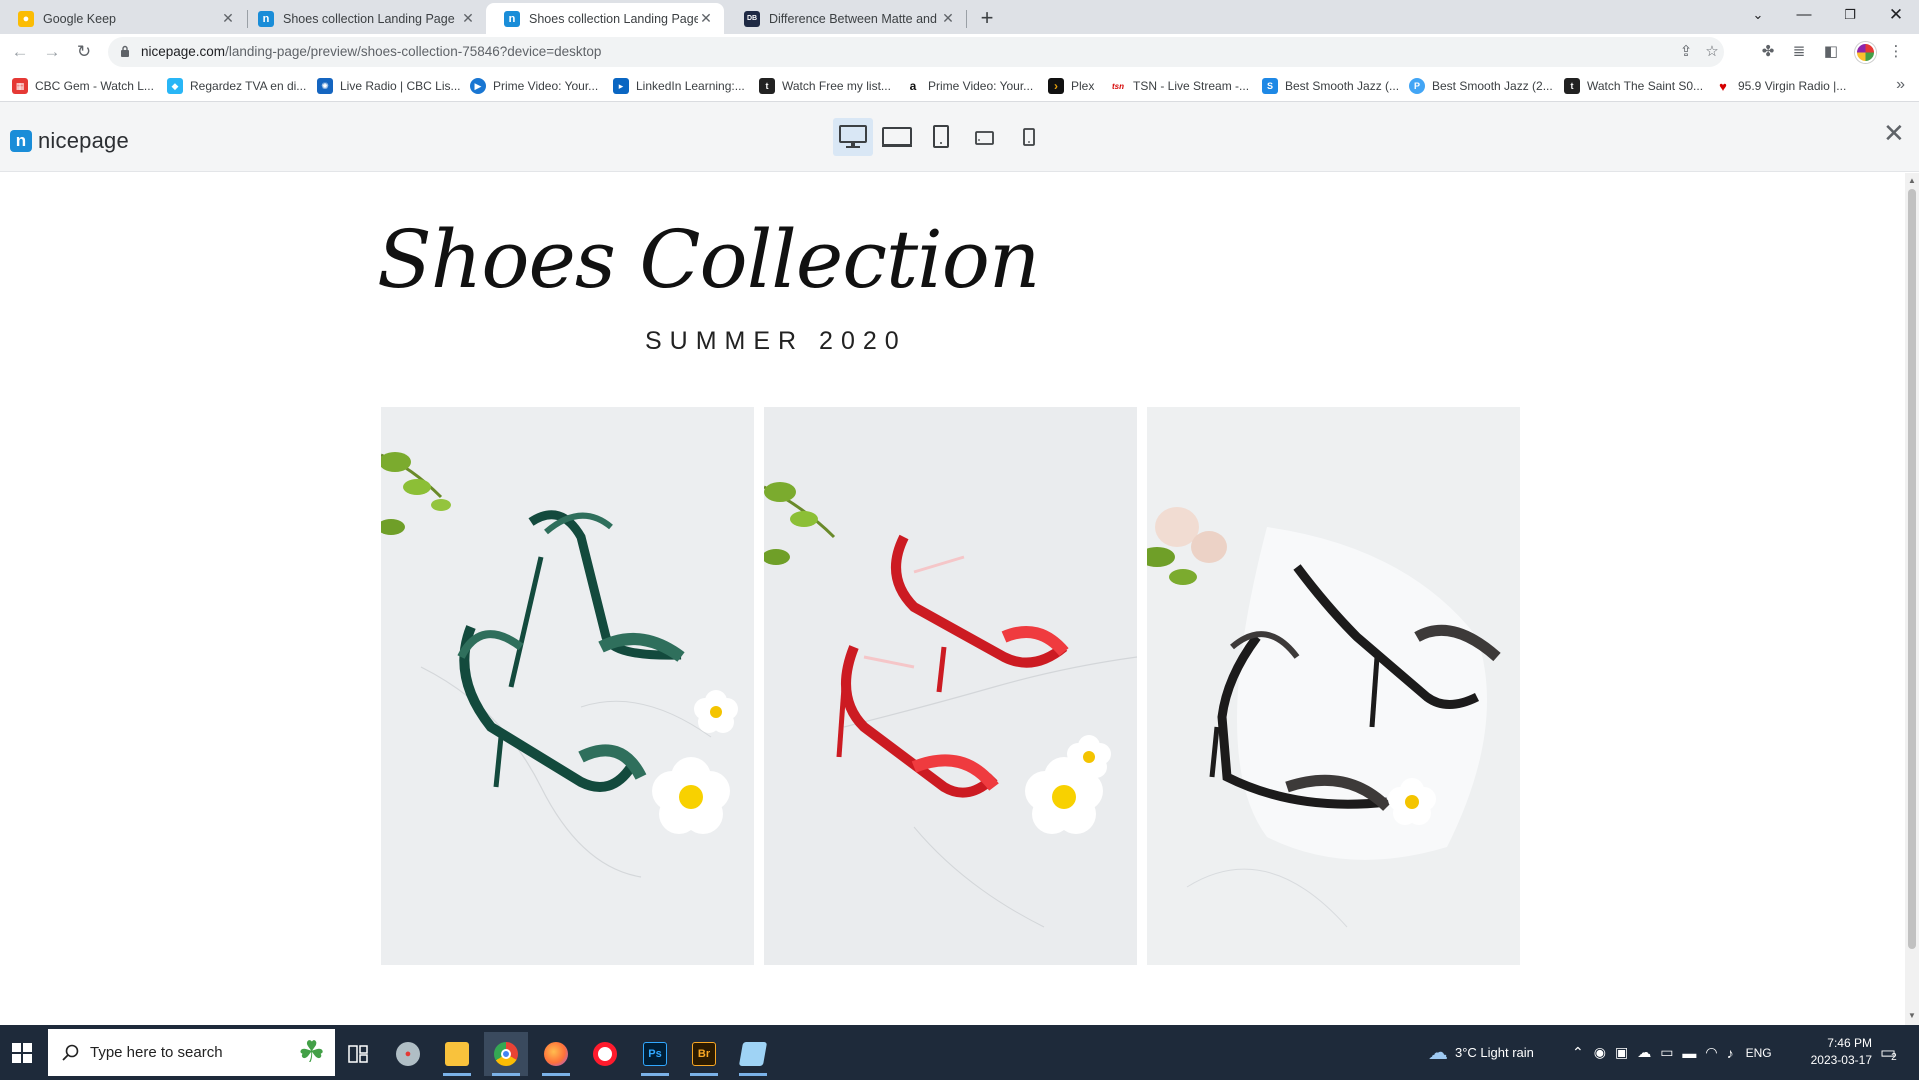  What do you see at coordinates (1837, 1052) in the screenshot?
I see `taskbar-clock: 7:46 PM 2023-03-17` at bounding box center [1837, 1052].